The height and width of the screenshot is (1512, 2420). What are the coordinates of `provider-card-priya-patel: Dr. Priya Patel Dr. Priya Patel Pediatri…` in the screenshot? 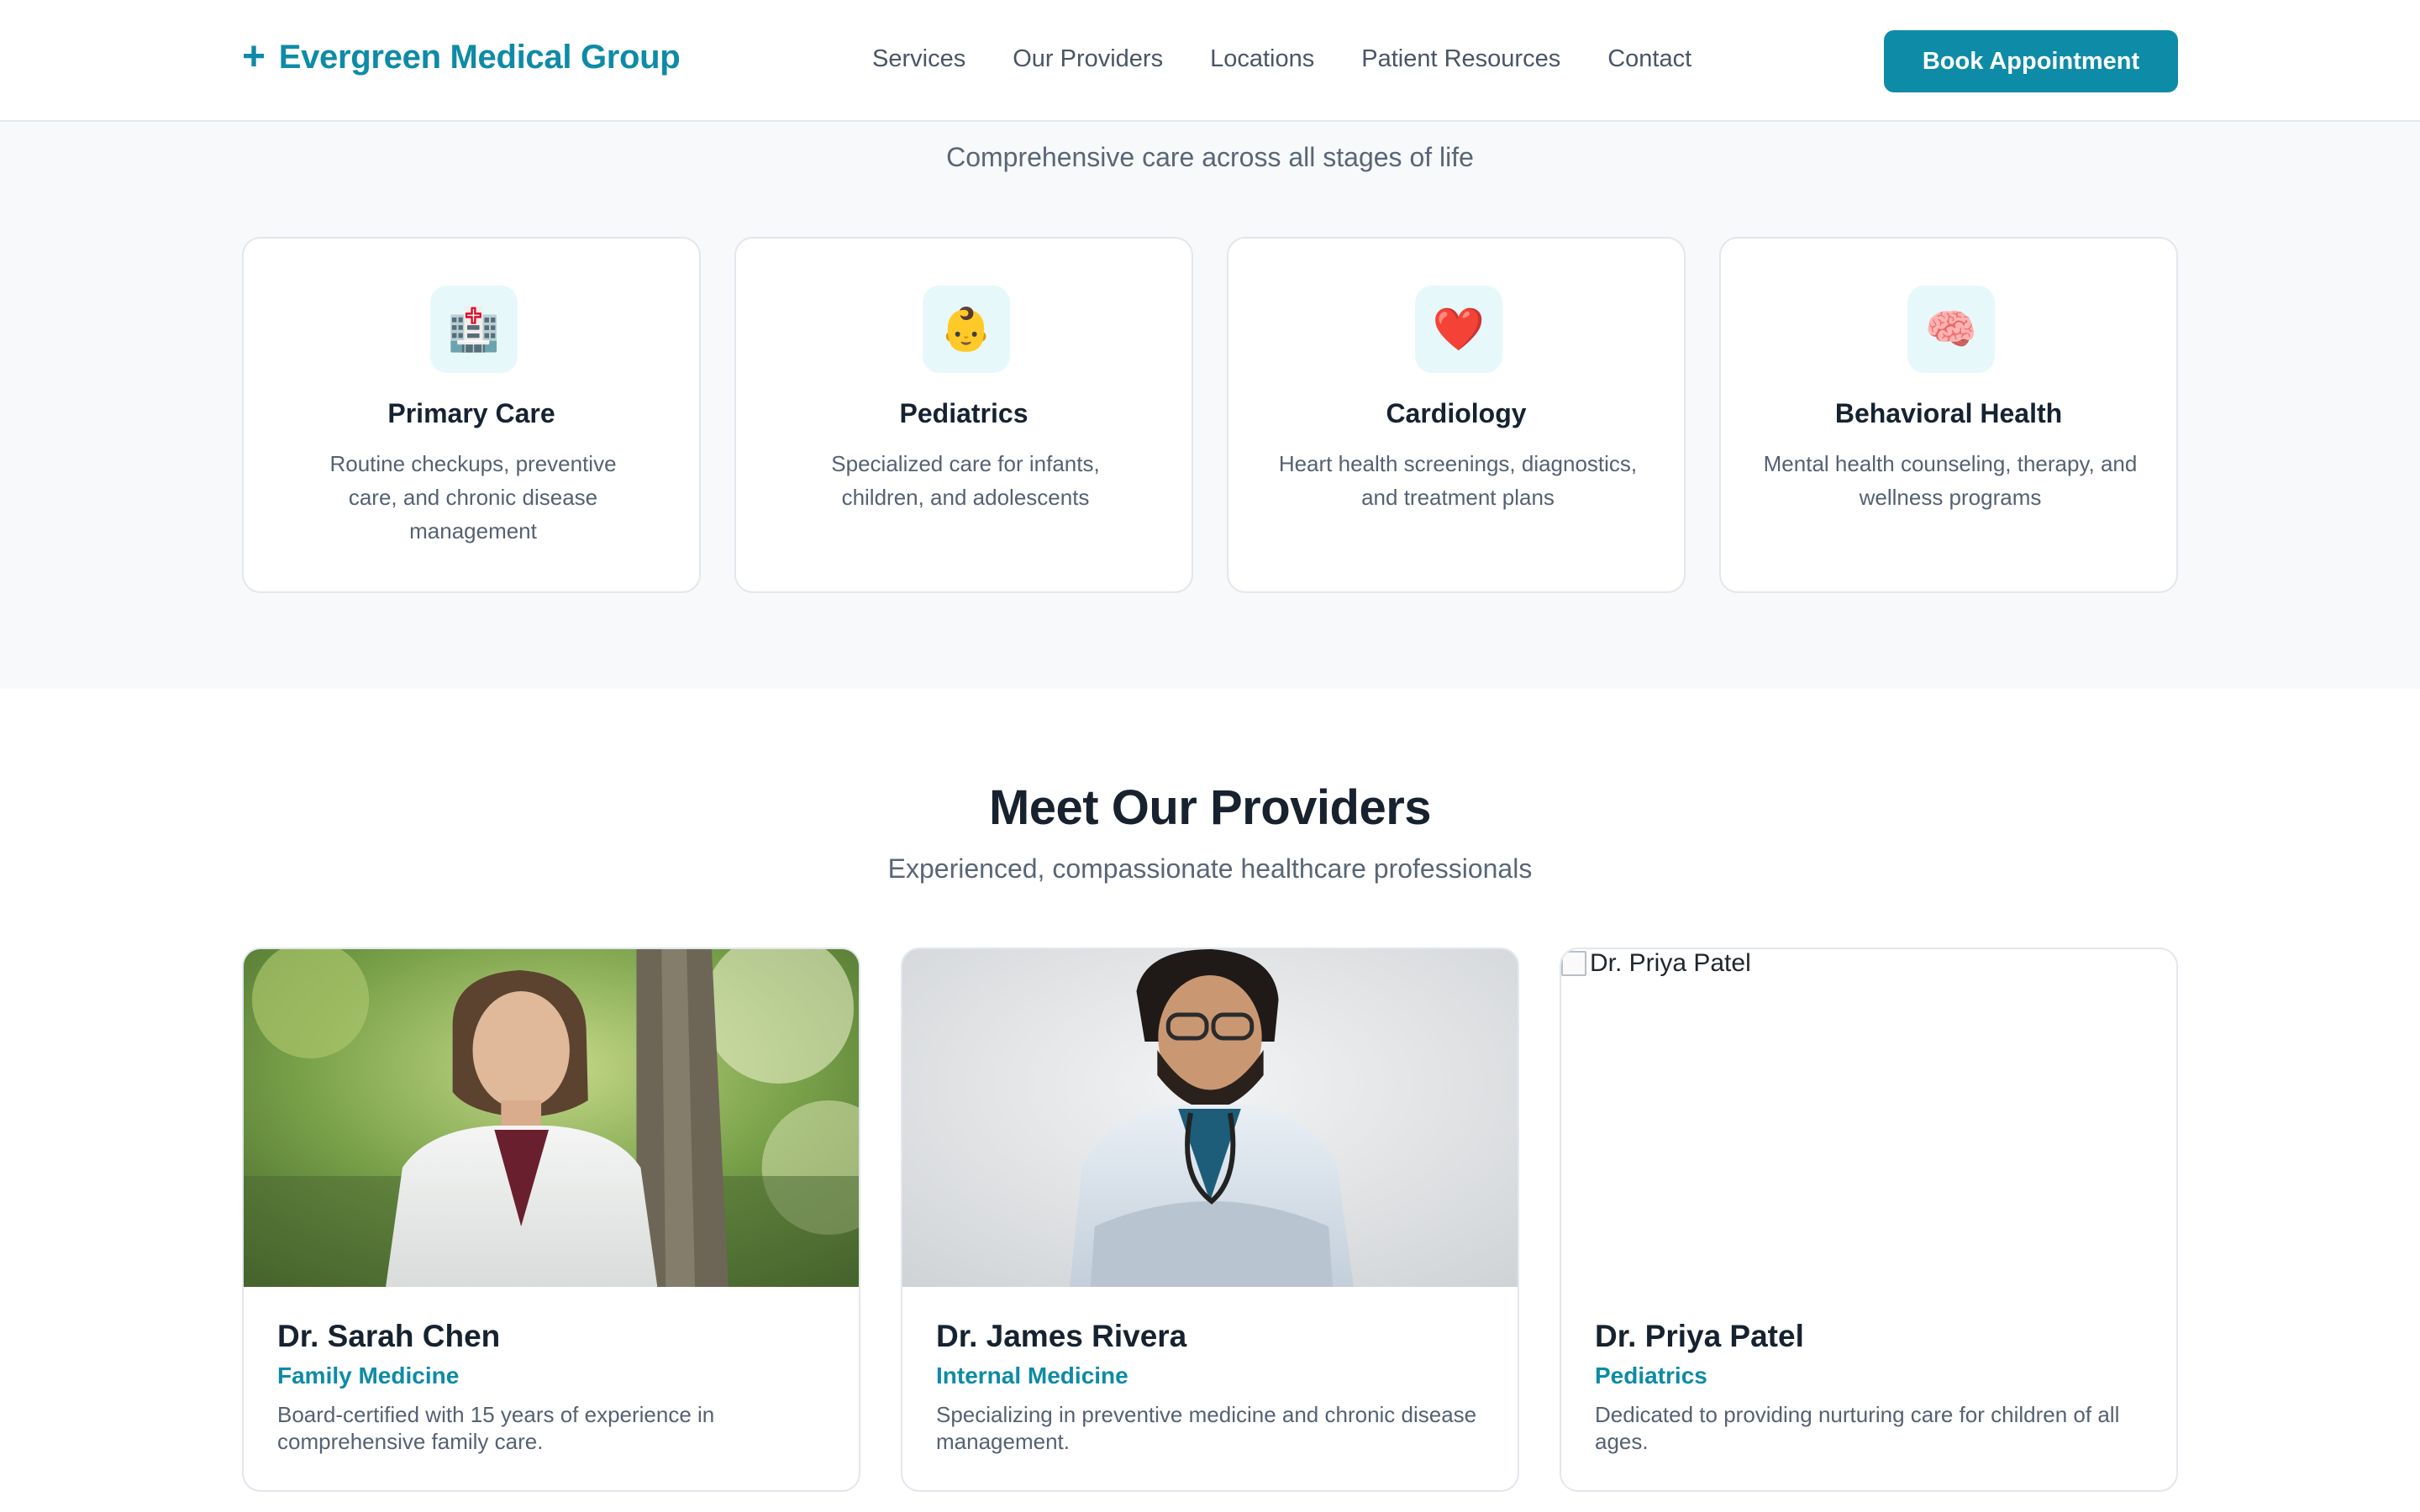 It's located at (1869, 1220).